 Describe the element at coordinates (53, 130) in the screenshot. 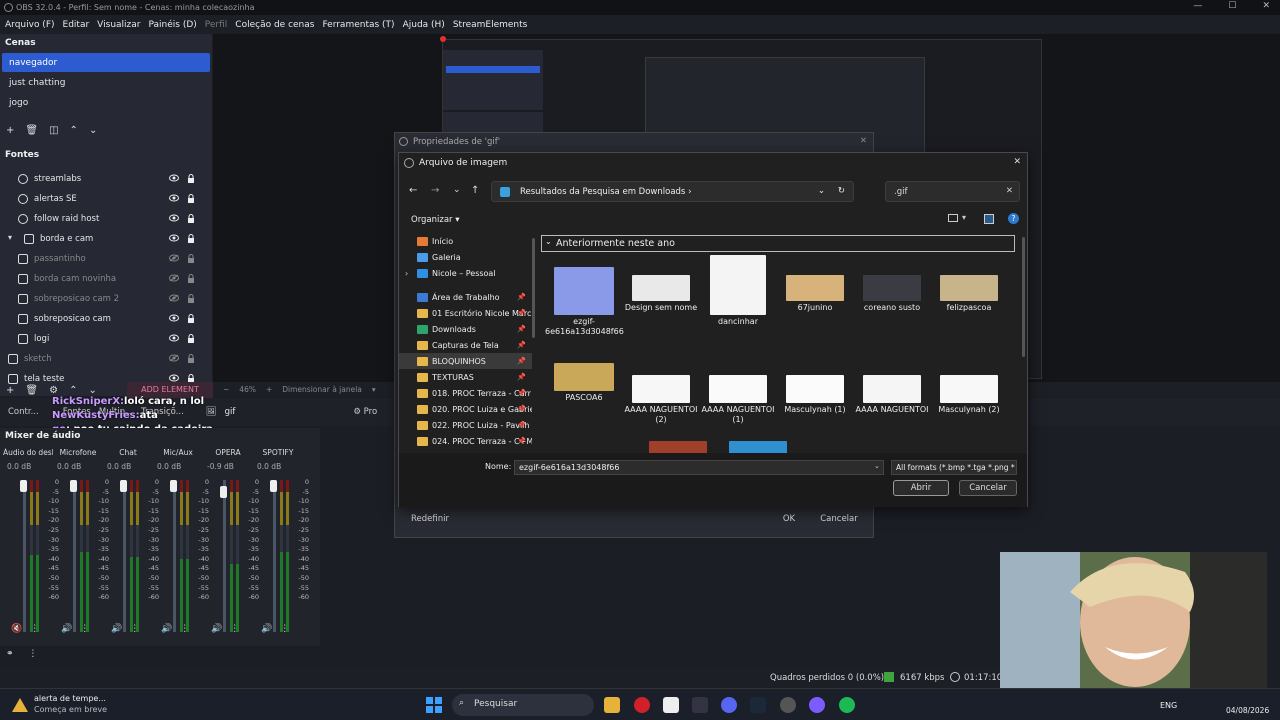

I see `filter-icon: ◫` at that location.